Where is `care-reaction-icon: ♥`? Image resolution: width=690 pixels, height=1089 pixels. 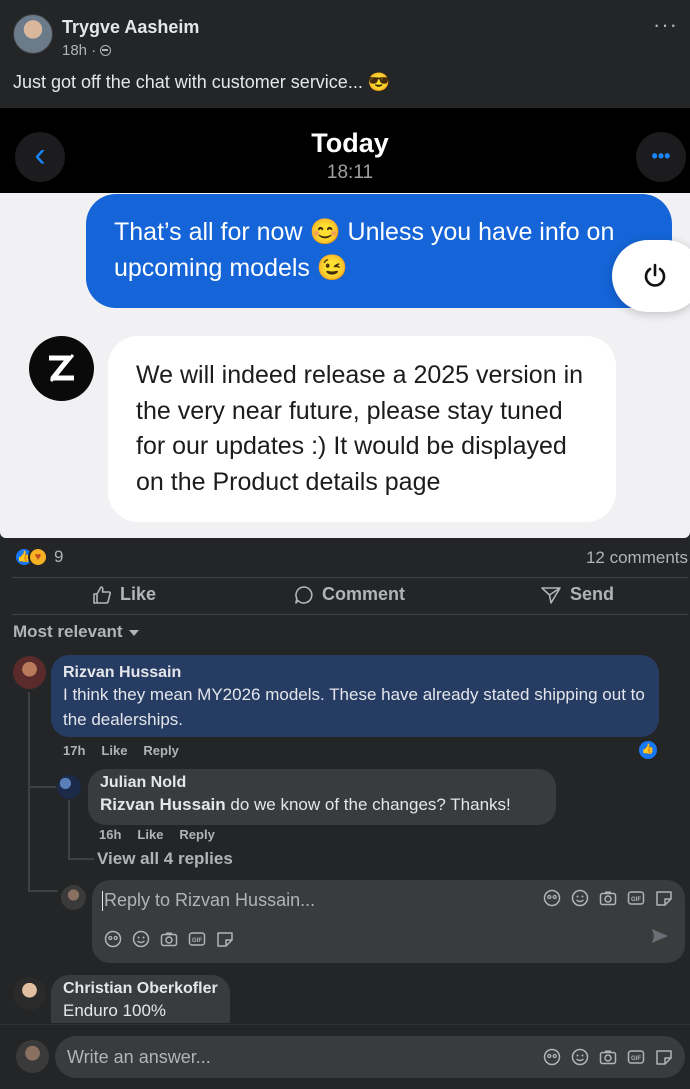
care-reaction-icon: ♥ is located at coordinates (38, 557).